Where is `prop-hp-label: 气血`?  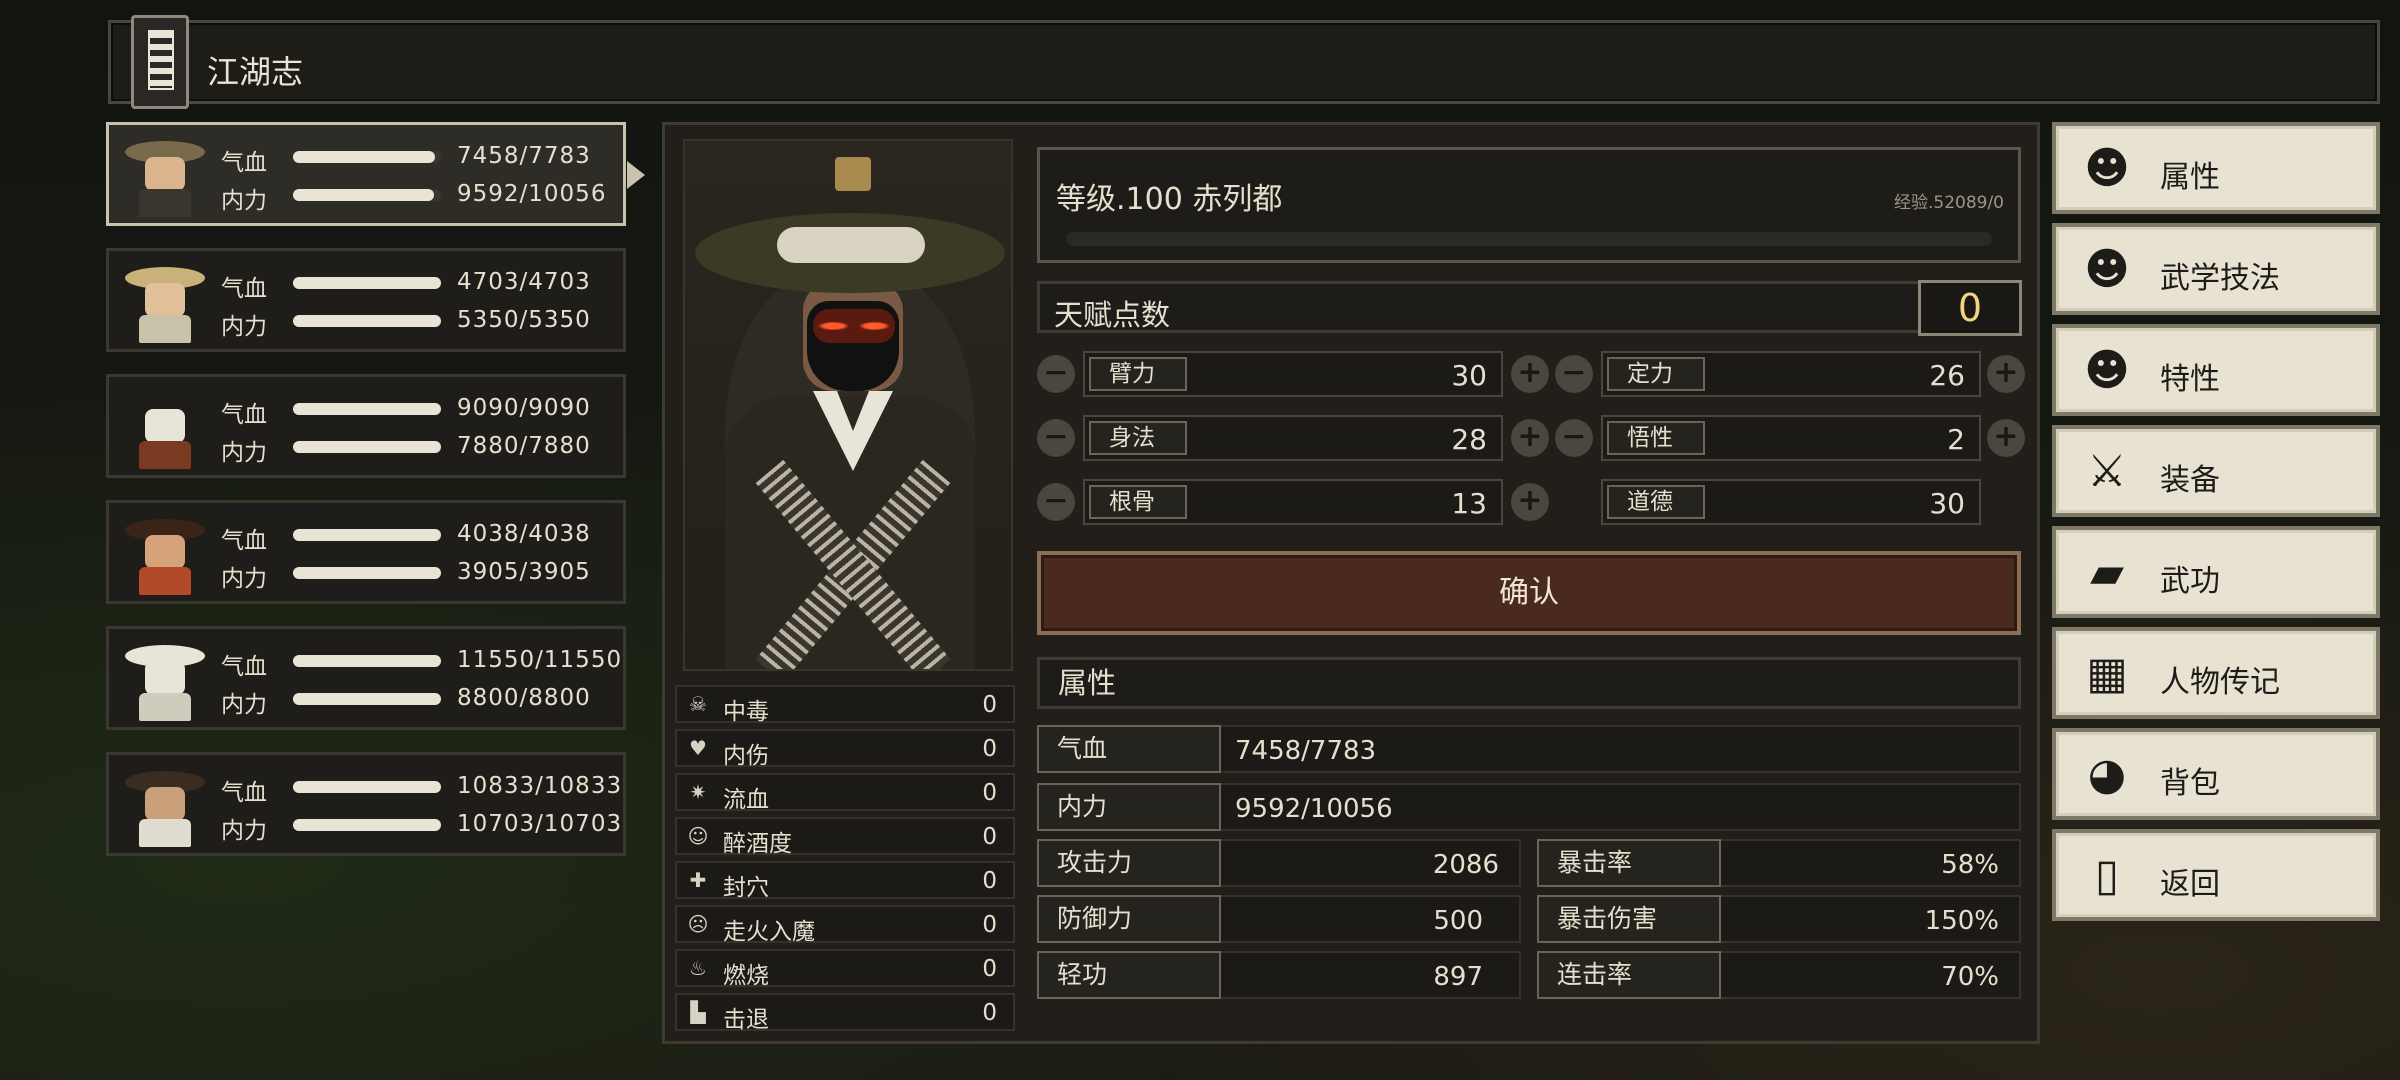 prop-hp-label: 气血 is located at coordinates (1129, 749).